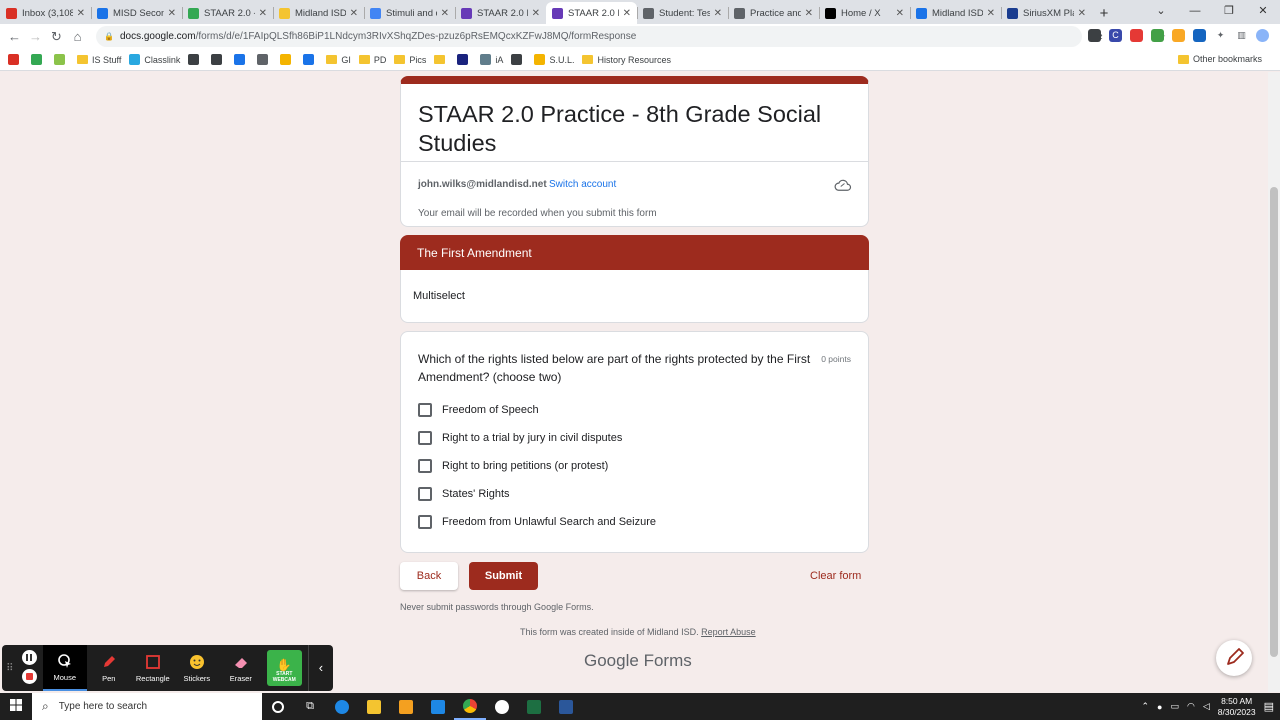 Image resolution: width=1280 pixels, height=720 pixels. I want to click on bookmark-item: iA, so click(491, 59).